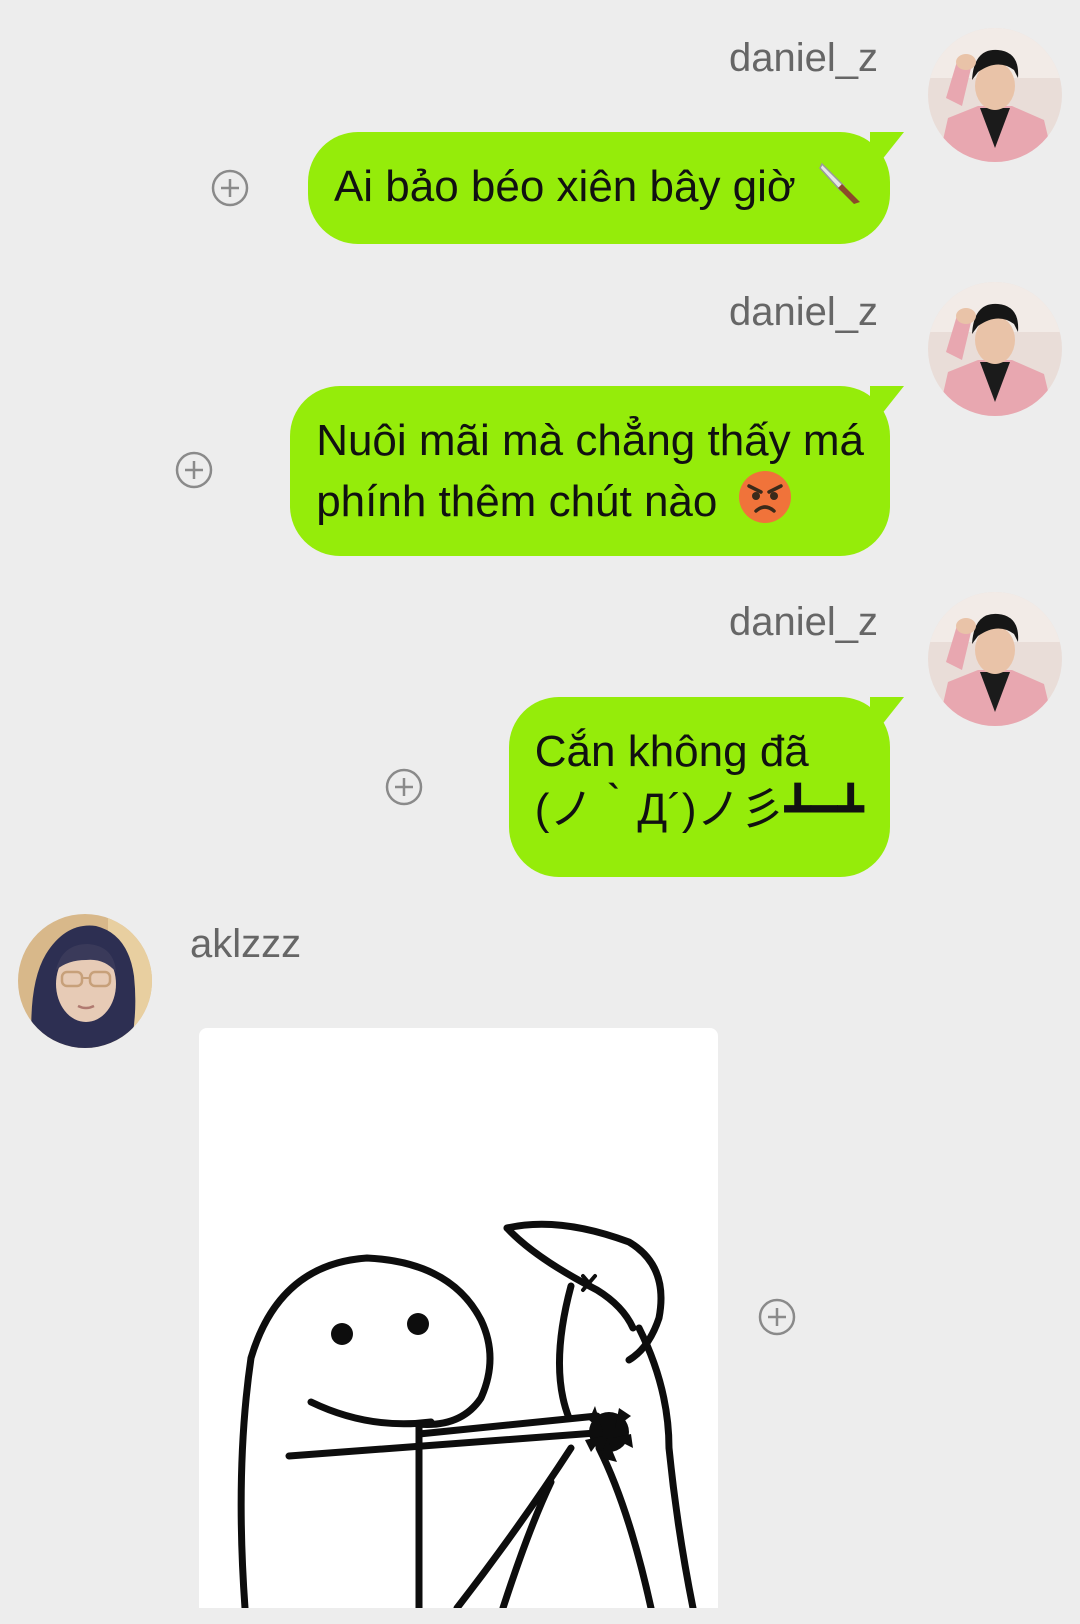 The image size is (1080, 1624). What do you see at coordinates (590, 440) in the screenshot?
I see `message-text: Nuôi mãi mà chẳng thấy má` at bounding box center [590, 440].